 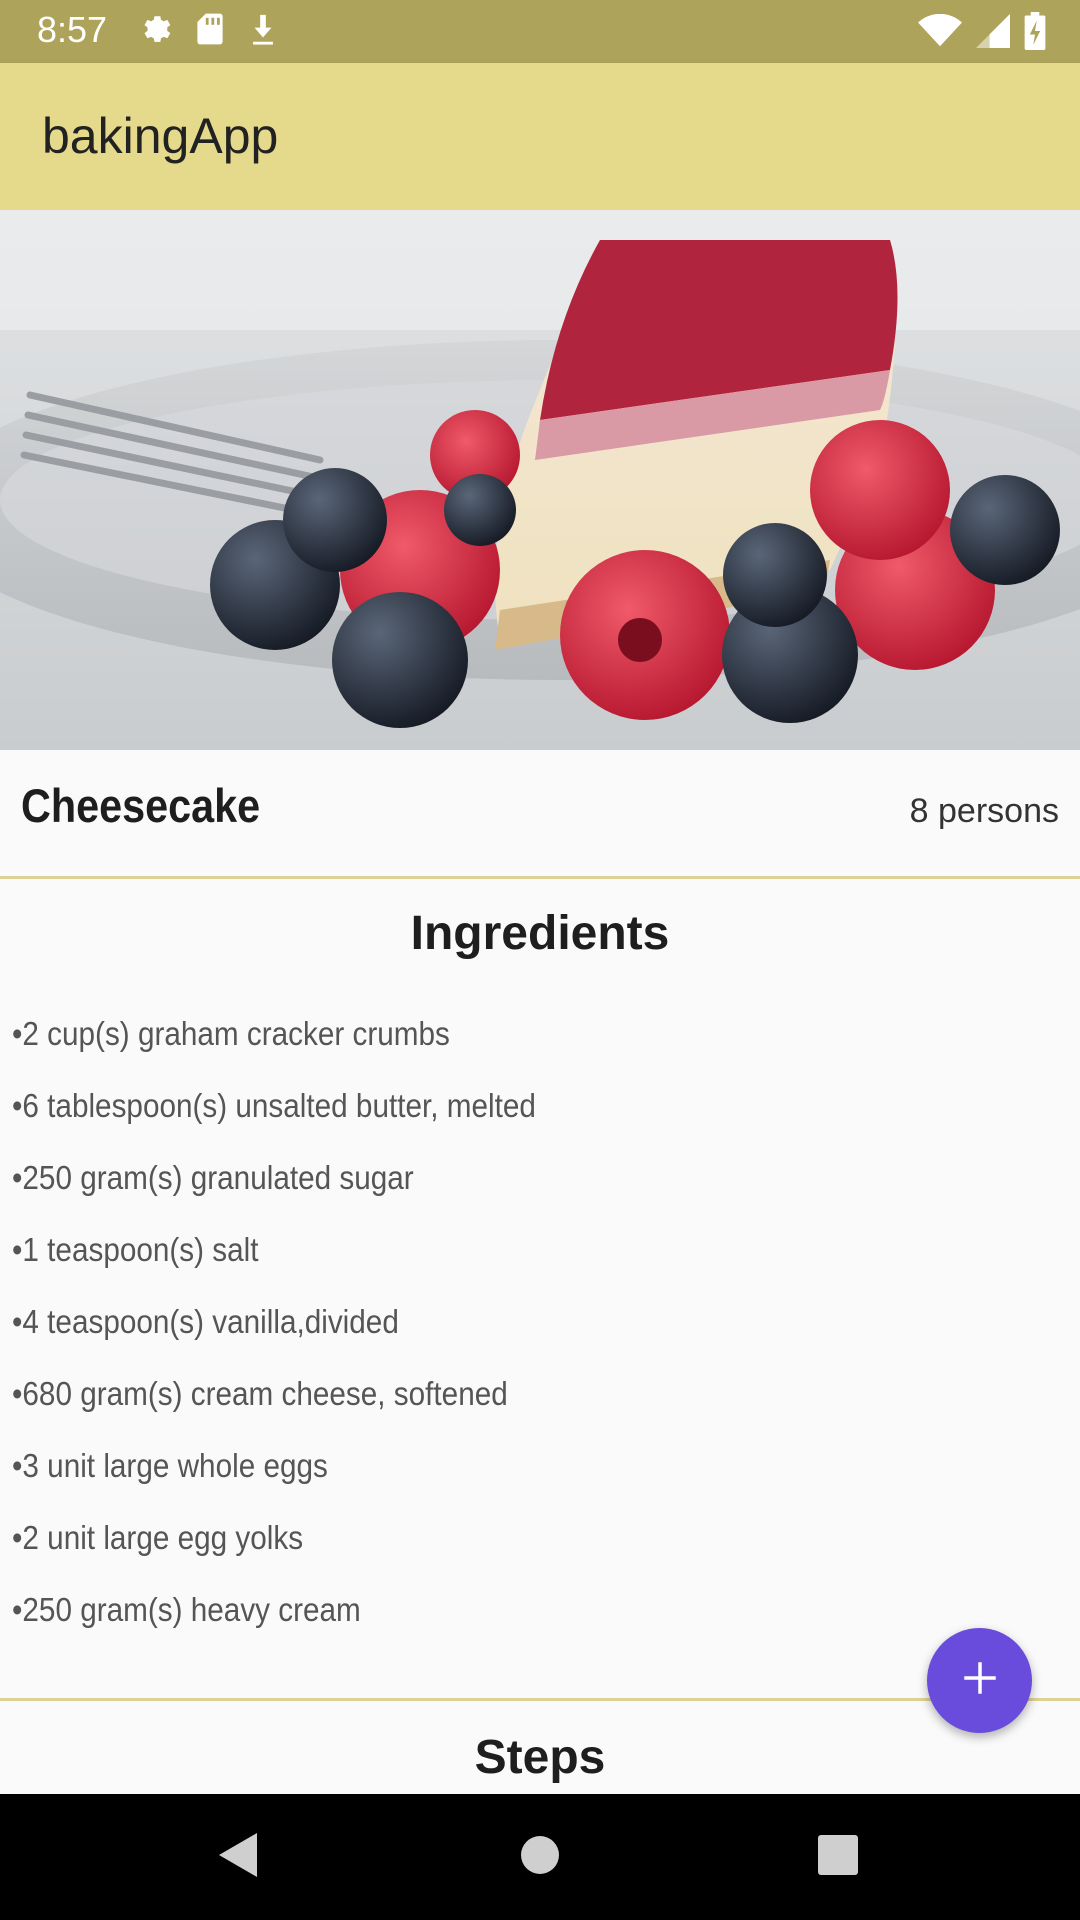 What do you see at coordinates (72, 29) in the screenshot?
I see `status-time: 8:57` at bounding box center [72, 29].